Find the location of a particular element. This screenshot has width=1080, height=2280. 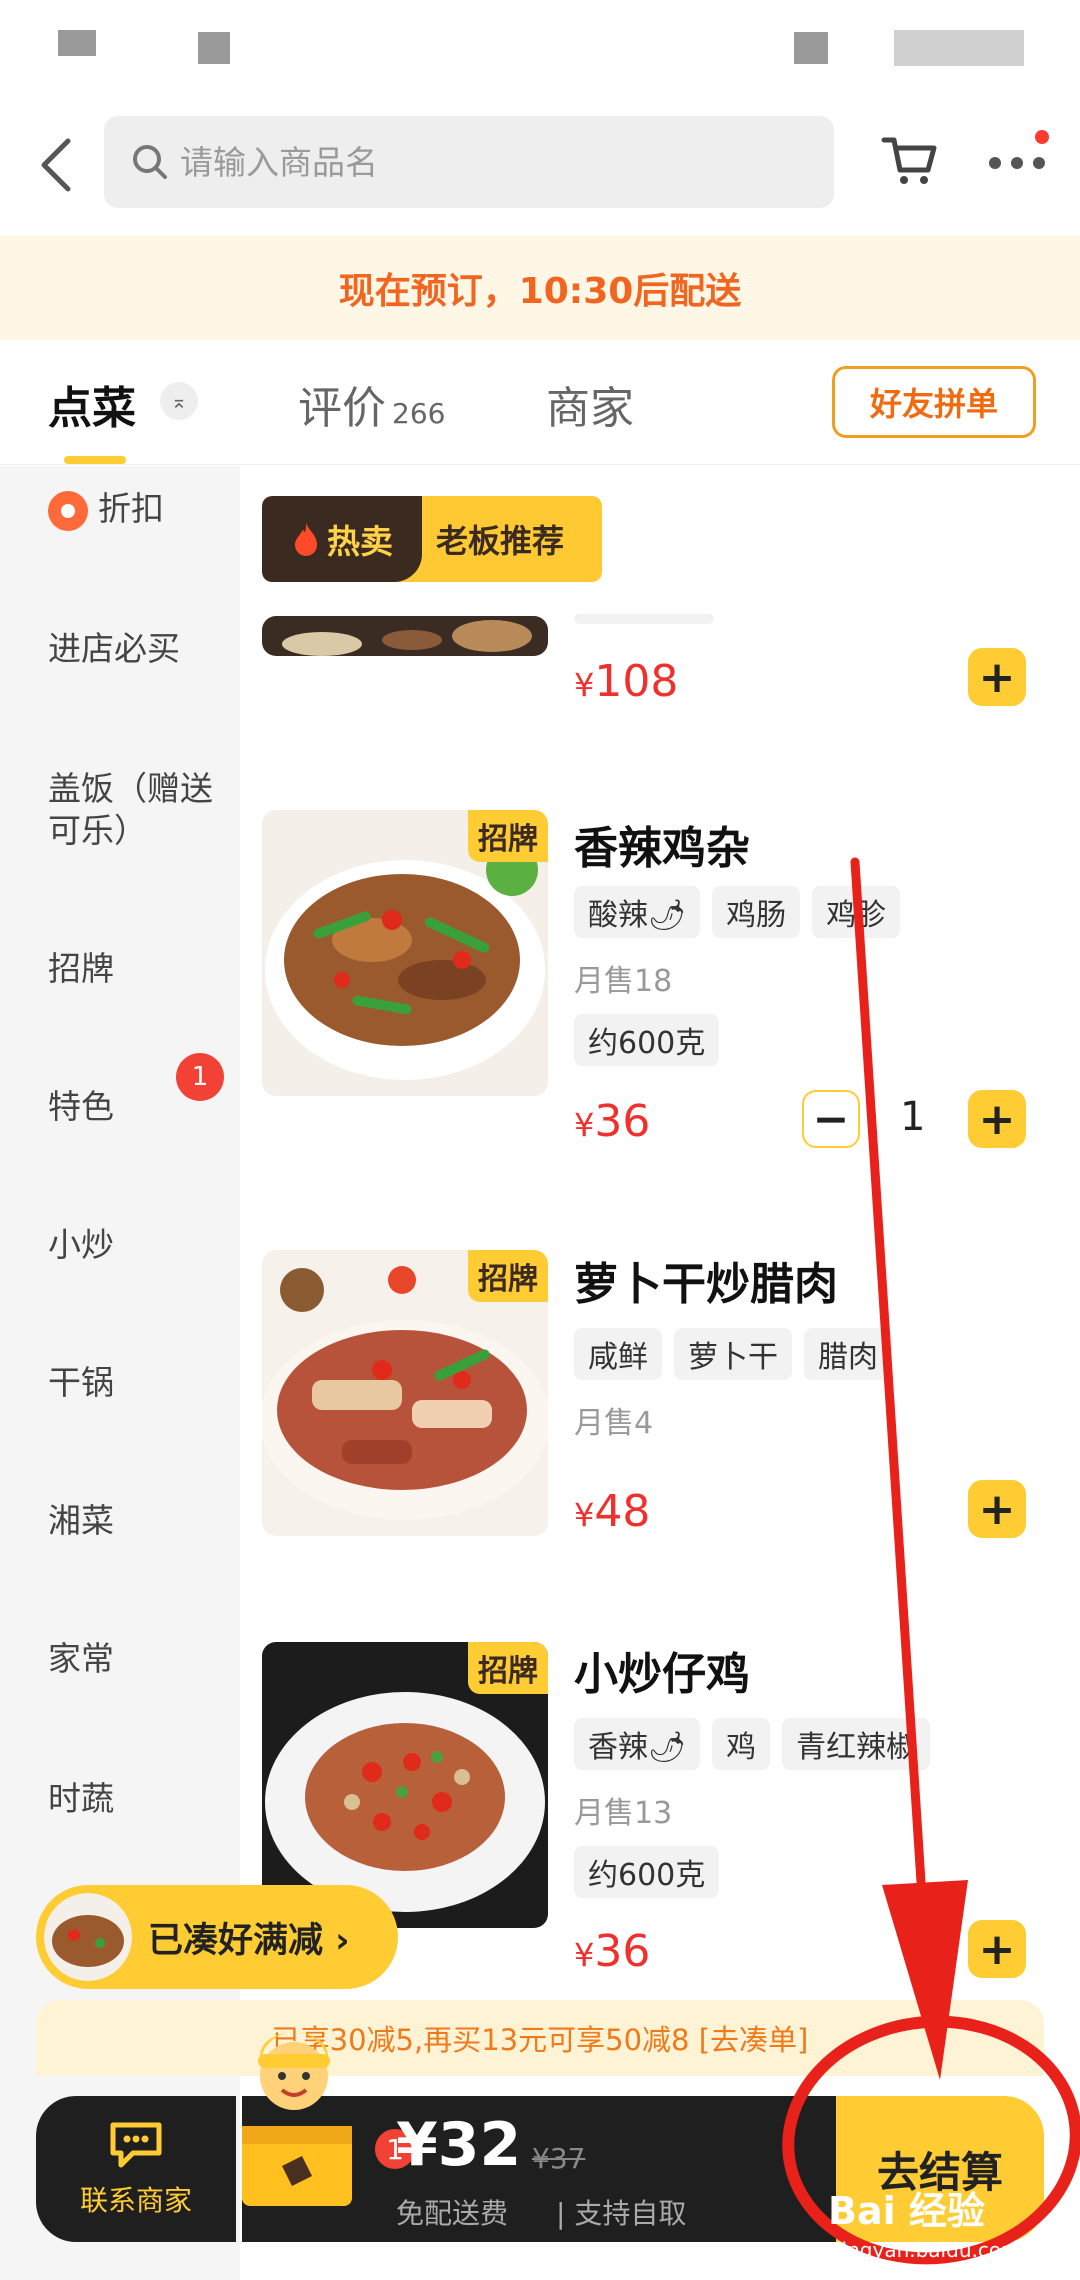

sidebar-item-signature: 招牌 is located at coordinates (133, 969).